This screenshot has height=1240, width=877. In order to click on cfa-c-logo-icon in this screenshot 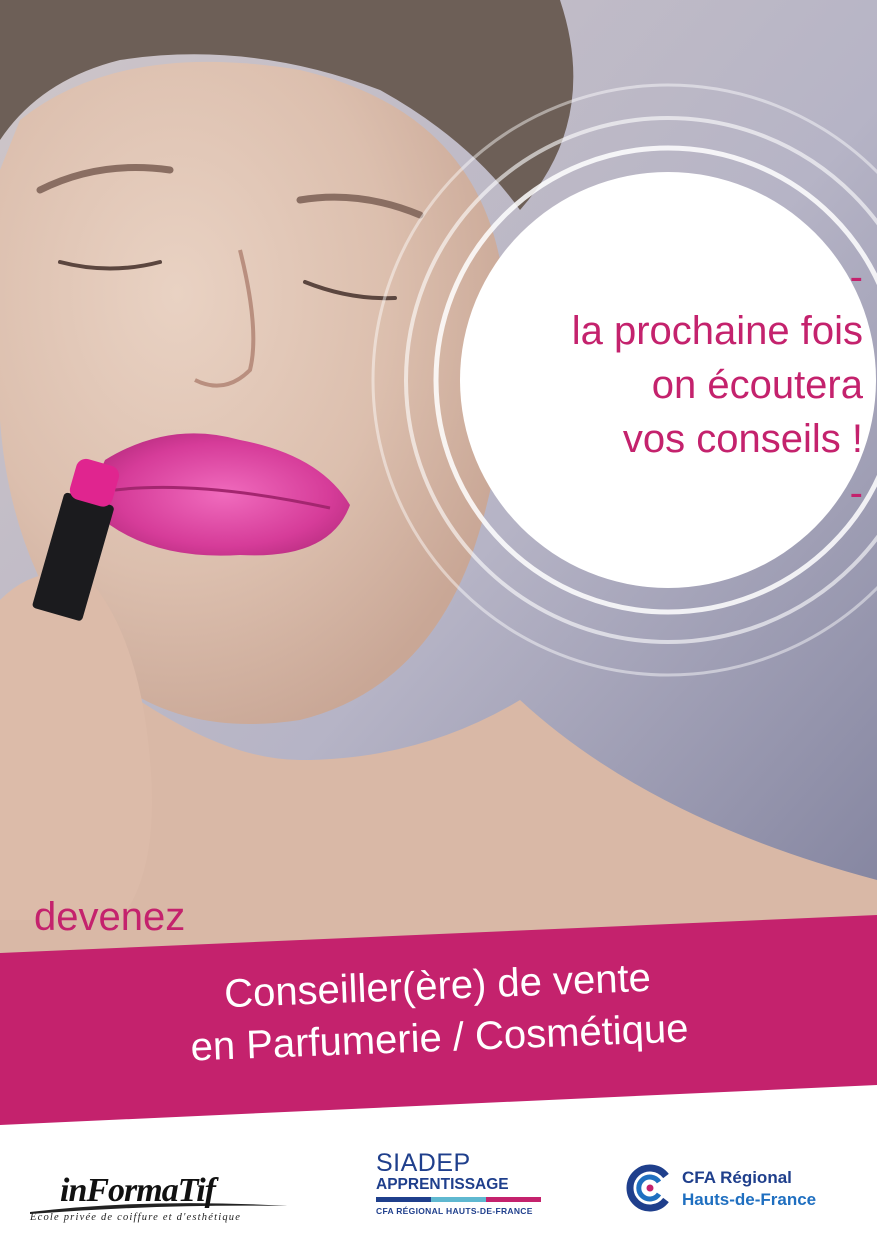, I will do `click(647, 1188)`.